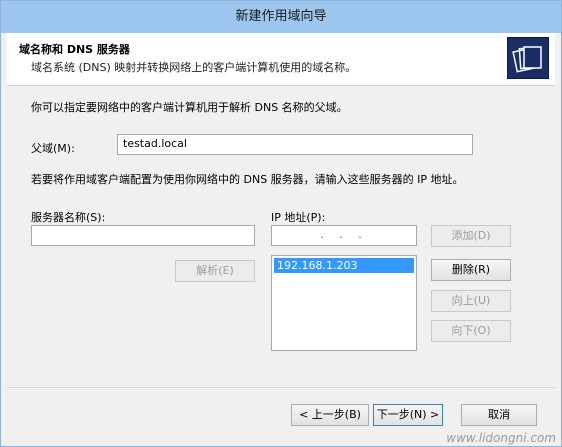 This screenshot has height=447, width=562. I want to click on window-title: 新建作用域向导, so click(281, 17).